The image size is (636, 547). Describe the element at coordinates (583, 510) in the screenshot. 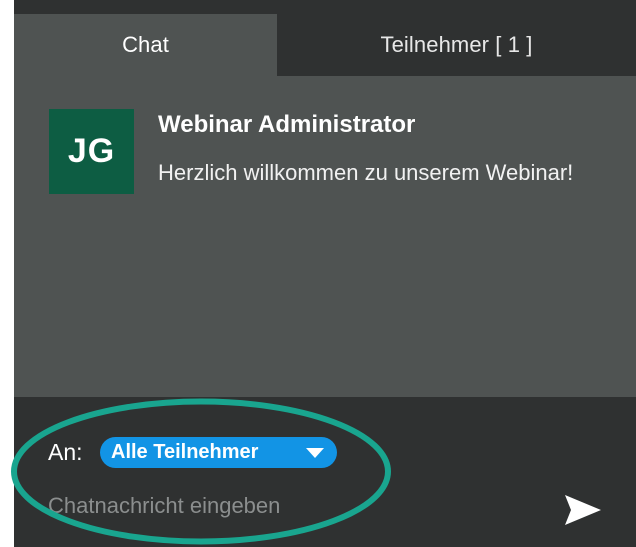

I see `send-icon` at that location.